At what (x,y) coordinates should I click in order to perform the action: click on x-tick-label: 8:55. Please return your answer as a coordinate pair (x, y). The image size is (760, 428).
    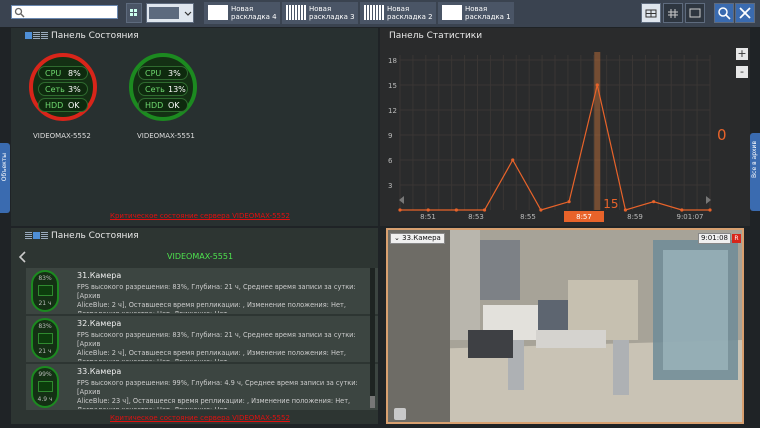
    Looking at the image, I should click on (528, 217).